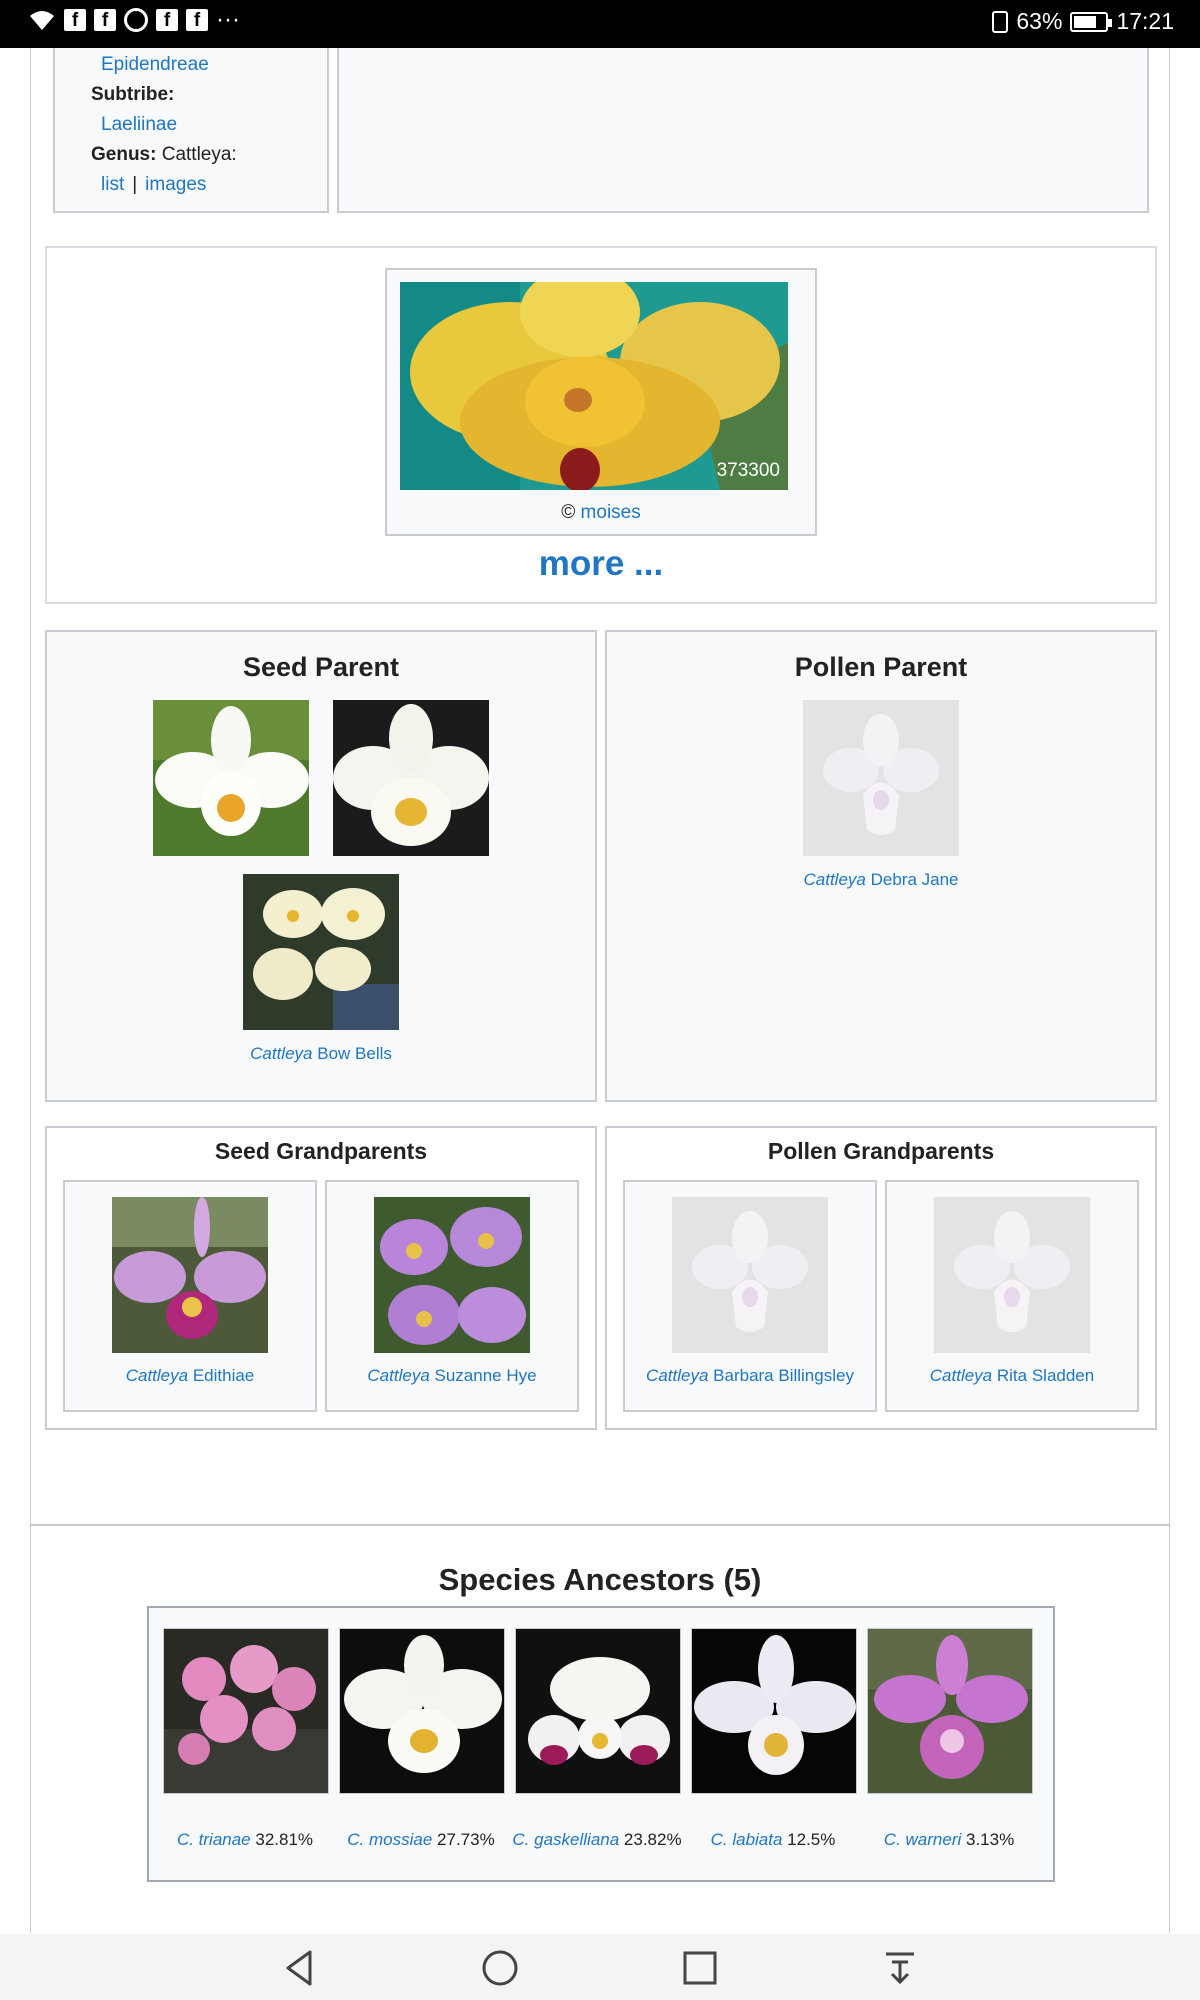 The width and height of the screenshot is (1200, 2000). What do you see at coordinates (223, 1375) in the screenshot?
I see `grandparent-name: Edithiae` at bounding box center [223, 1375].